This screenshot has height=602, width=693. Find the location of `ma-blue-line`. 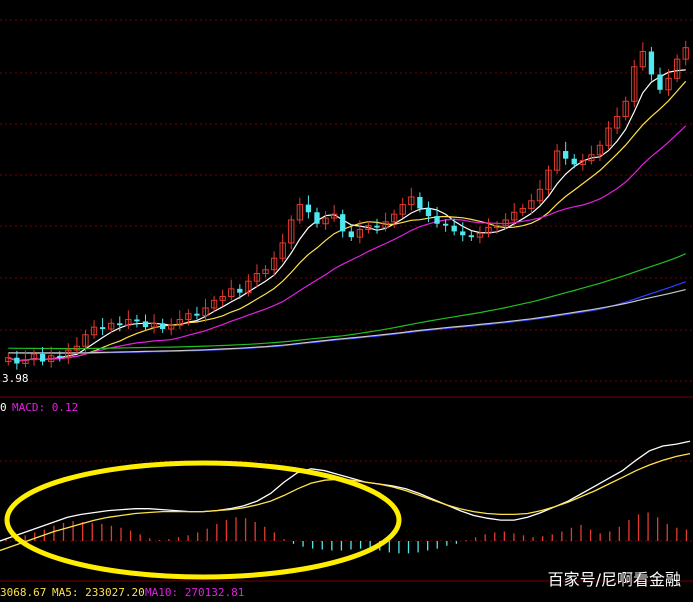

ma-blue-line is located at coordinates (347, 317).